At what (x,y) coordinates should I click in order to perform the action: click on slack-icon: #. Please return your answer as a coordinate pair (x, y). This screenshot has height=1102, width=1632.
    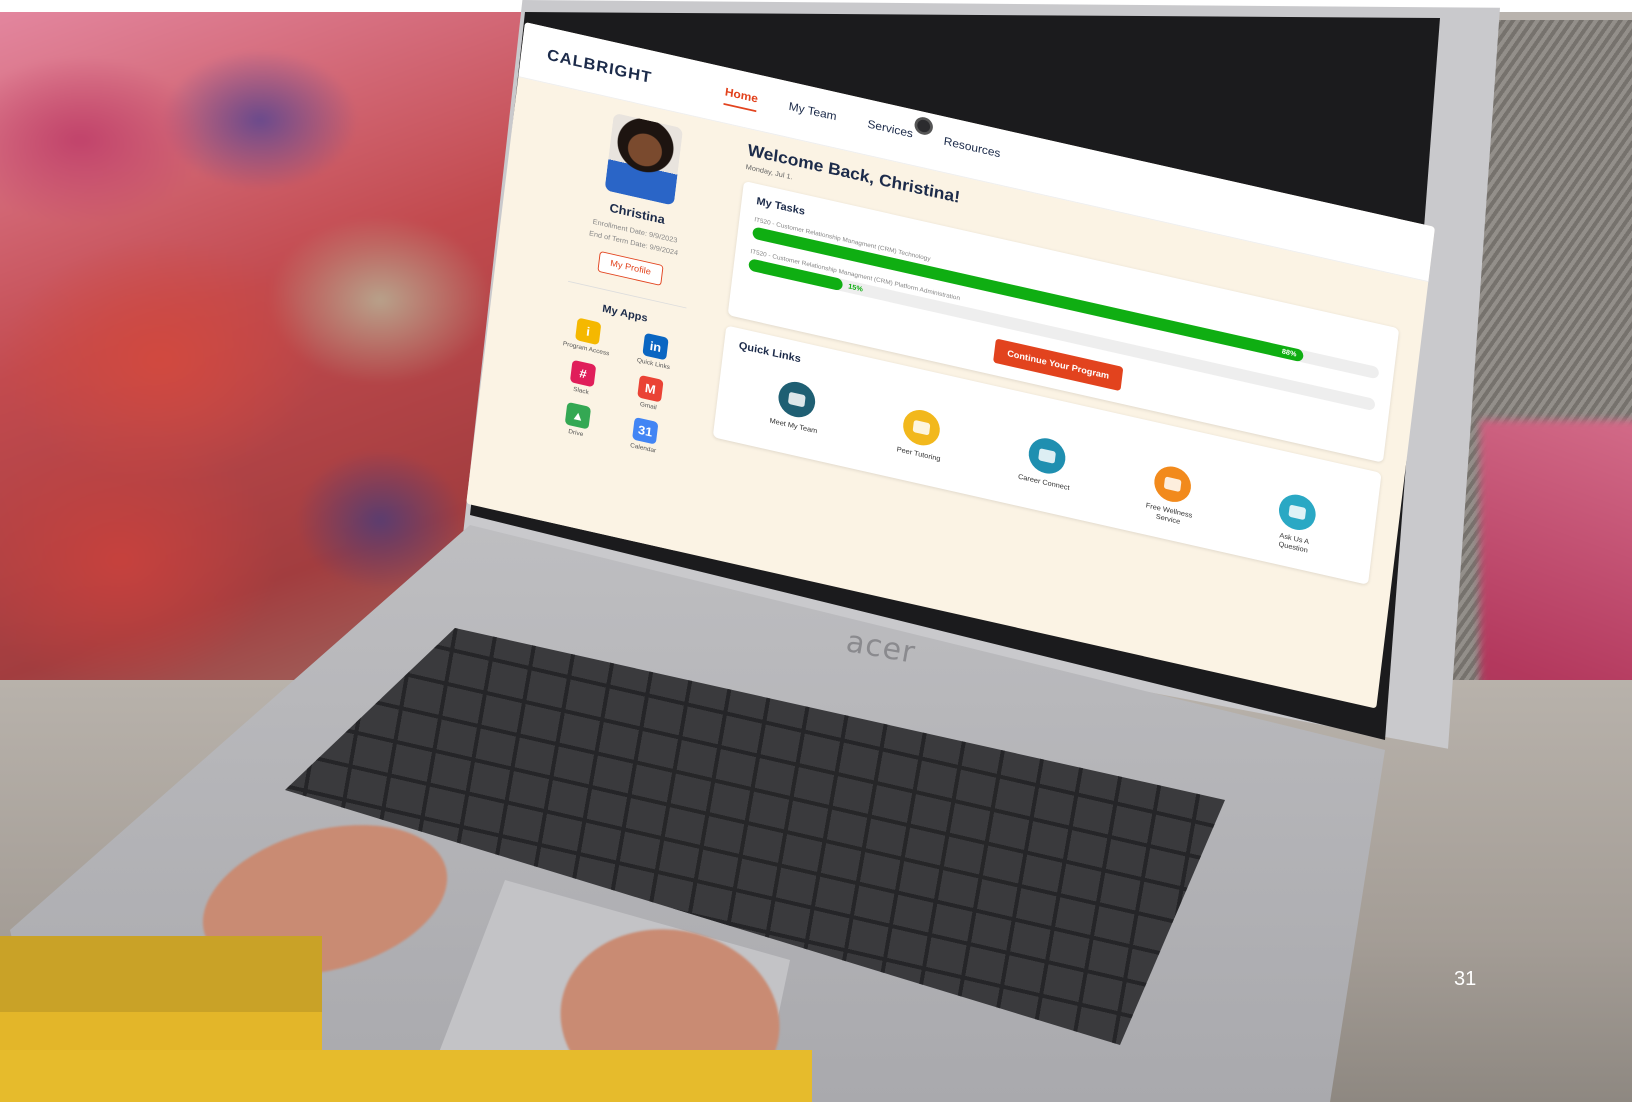
    Looking at the image, I should click on (583, 373).